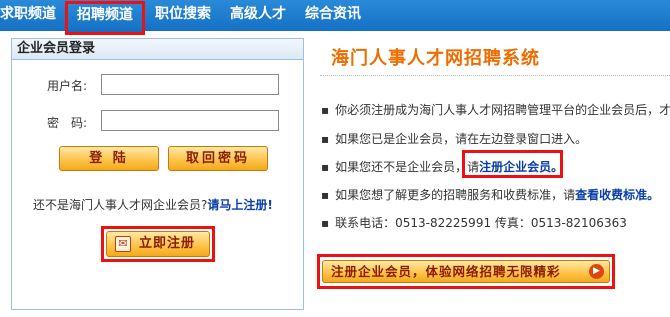 This screenshot has height=317, width=670. Describe the element at coordinates (502, 110) in the screenshot. I see `info-text-1: 你必须注册成为海门人事人才网招聘管理平台的企业会员后，才` at that location.